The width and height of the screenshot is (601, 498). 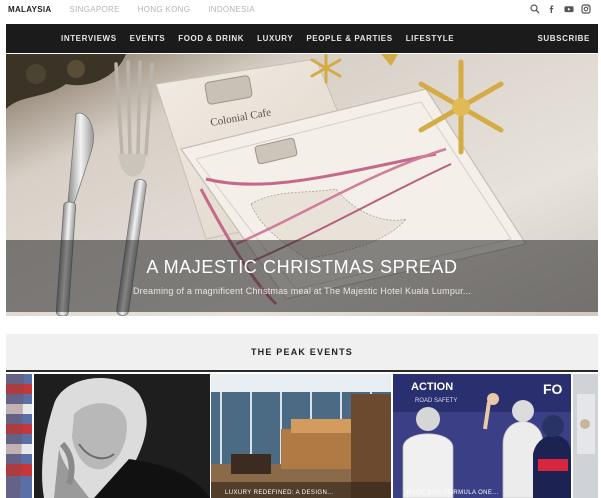 I want to click on portrait-image, so click(x=122, y=436).